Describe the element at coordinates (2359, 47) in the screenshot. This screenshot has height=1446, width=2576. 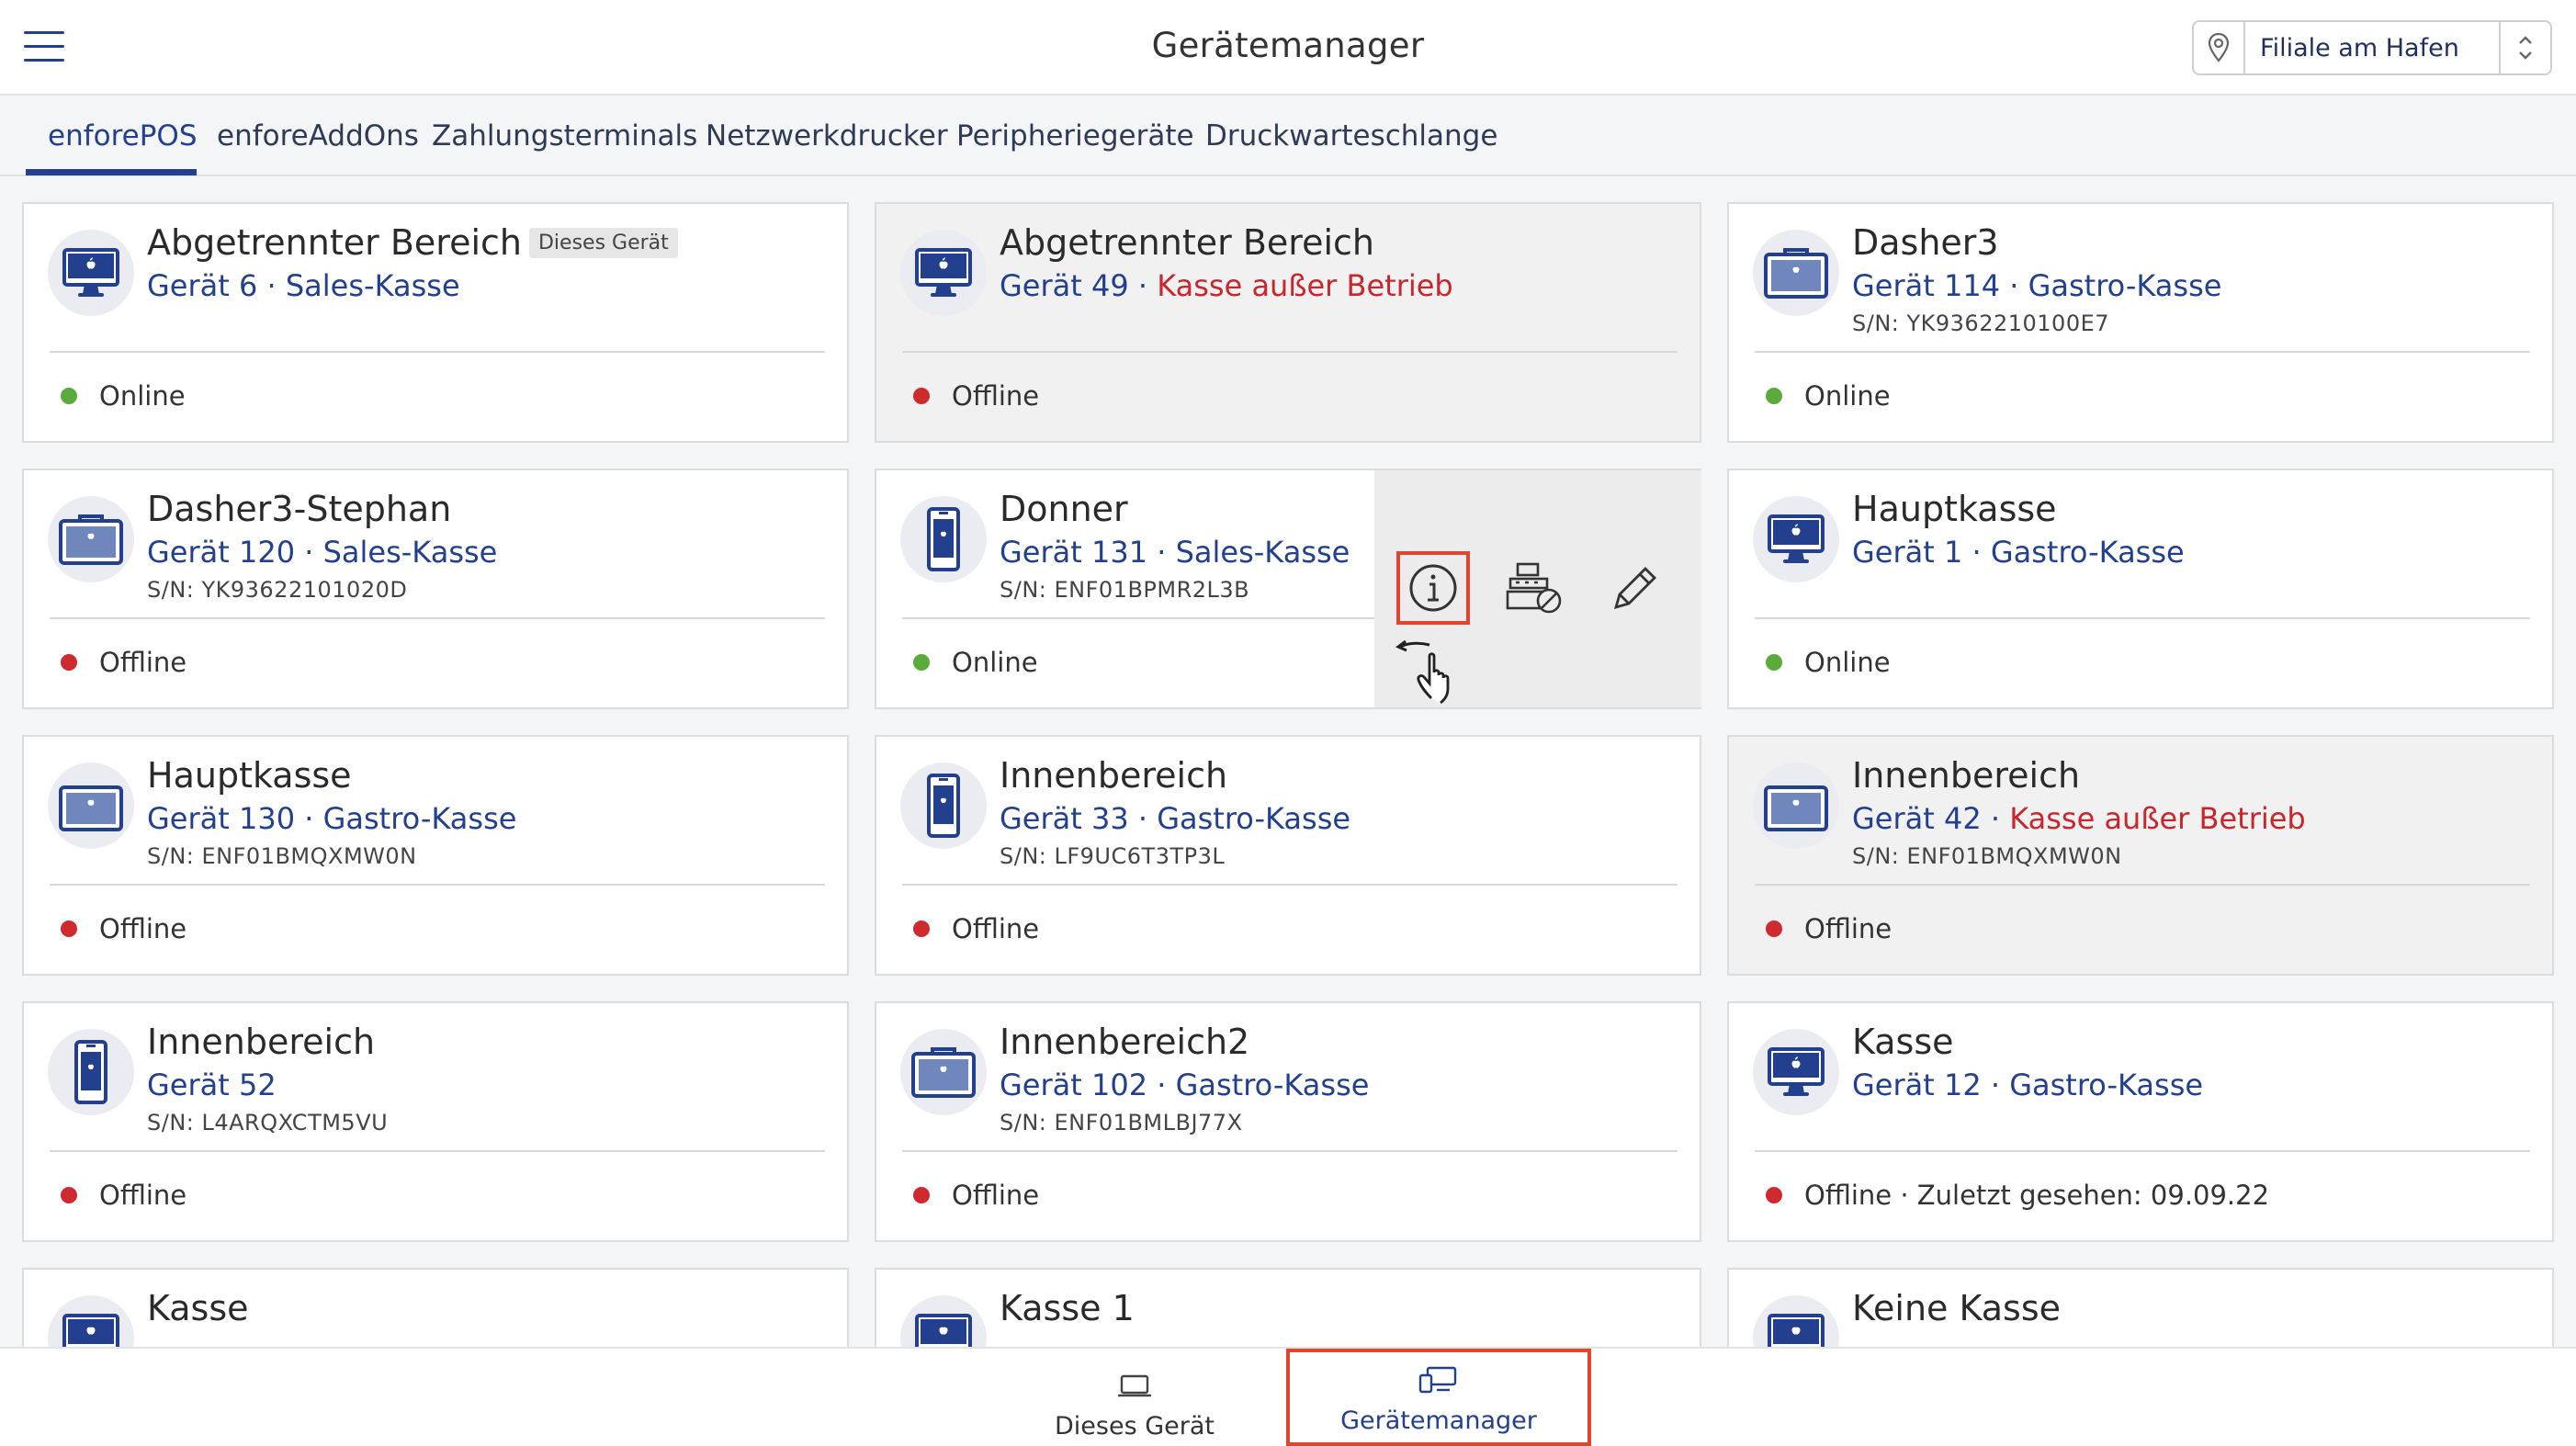
I see `branch-name: Filiale am Hafen` at that location.